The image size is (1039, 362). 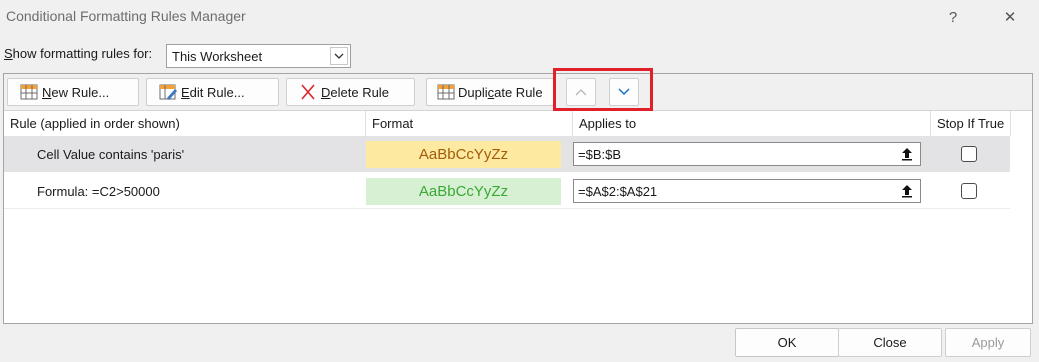 What do you see at coordinates (446, 92) in the screenshot?
I see `grid-duplicate-icon` at bounding box center [446, 92].